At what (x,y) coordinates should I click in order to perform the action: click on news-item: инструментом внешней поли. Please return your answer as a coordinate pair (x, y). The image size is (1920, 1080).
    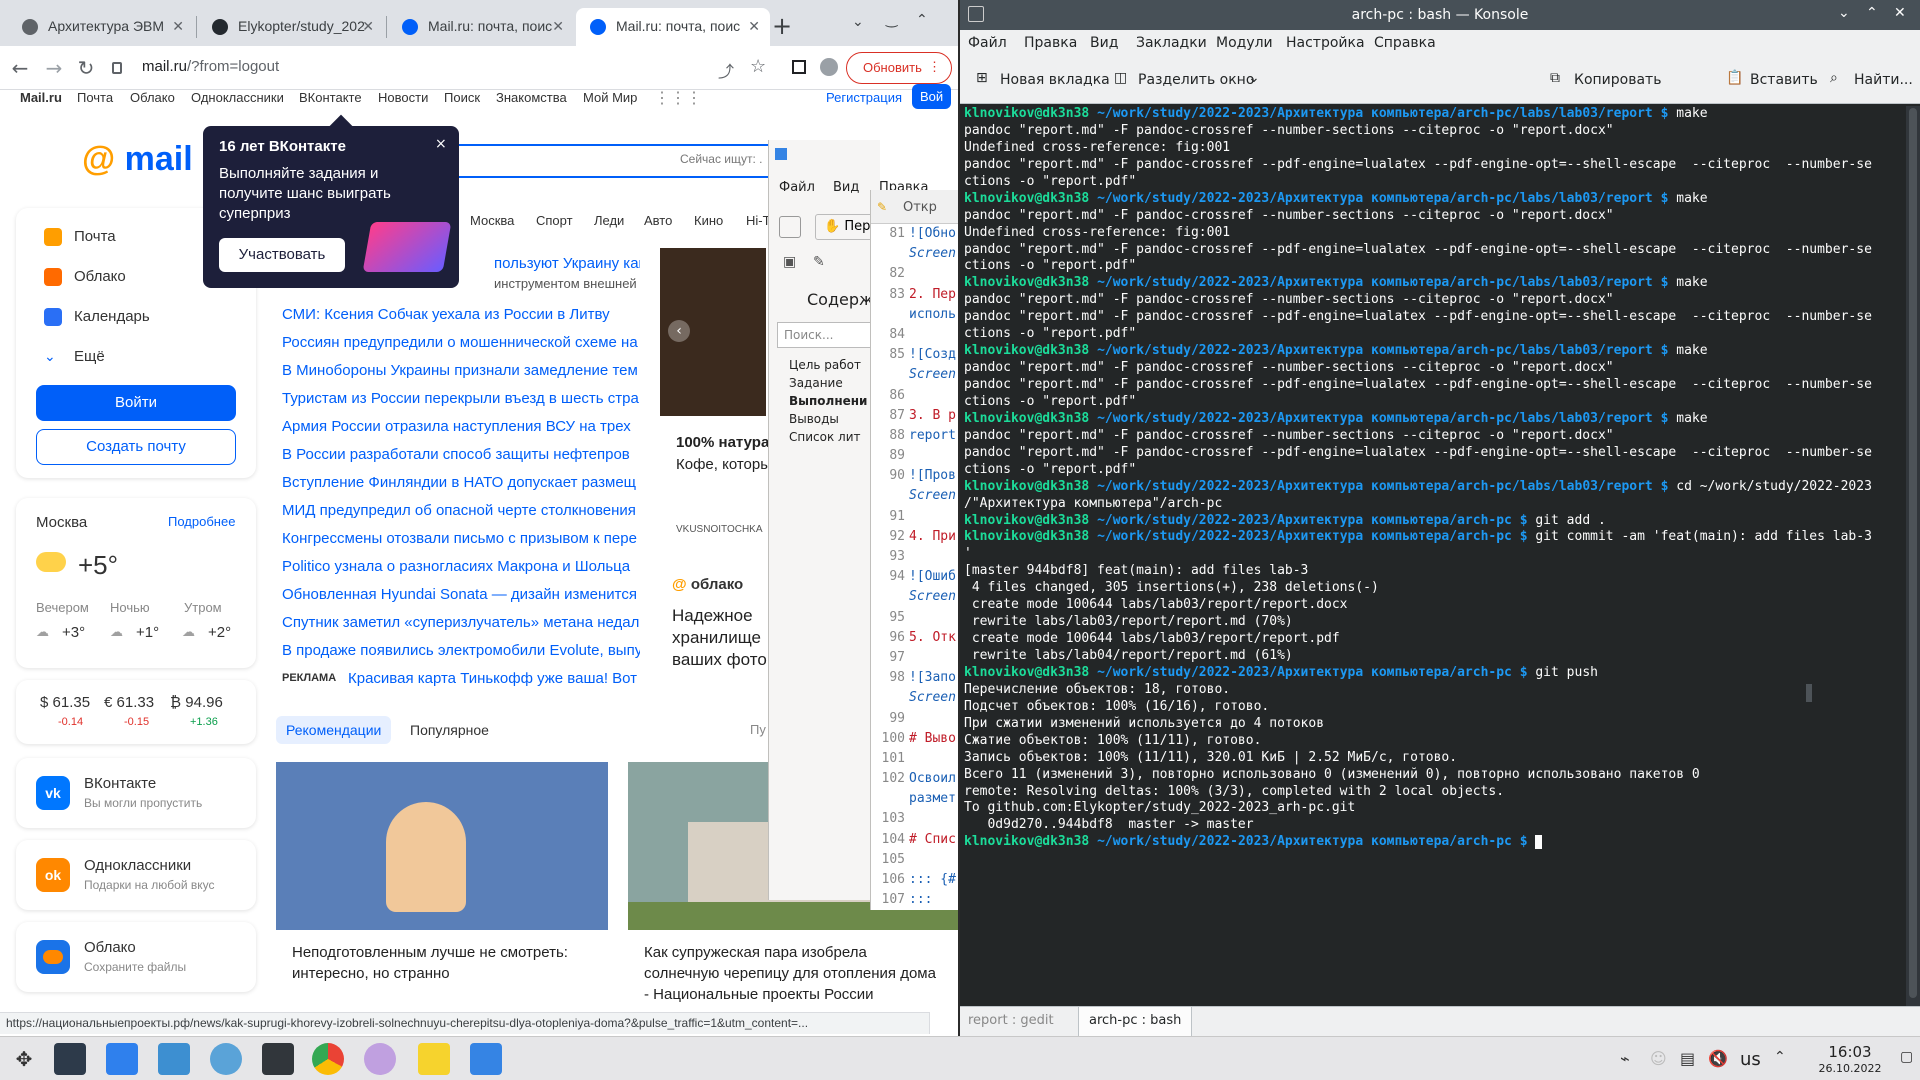
    Looking at the image, I should click on (567, 283).